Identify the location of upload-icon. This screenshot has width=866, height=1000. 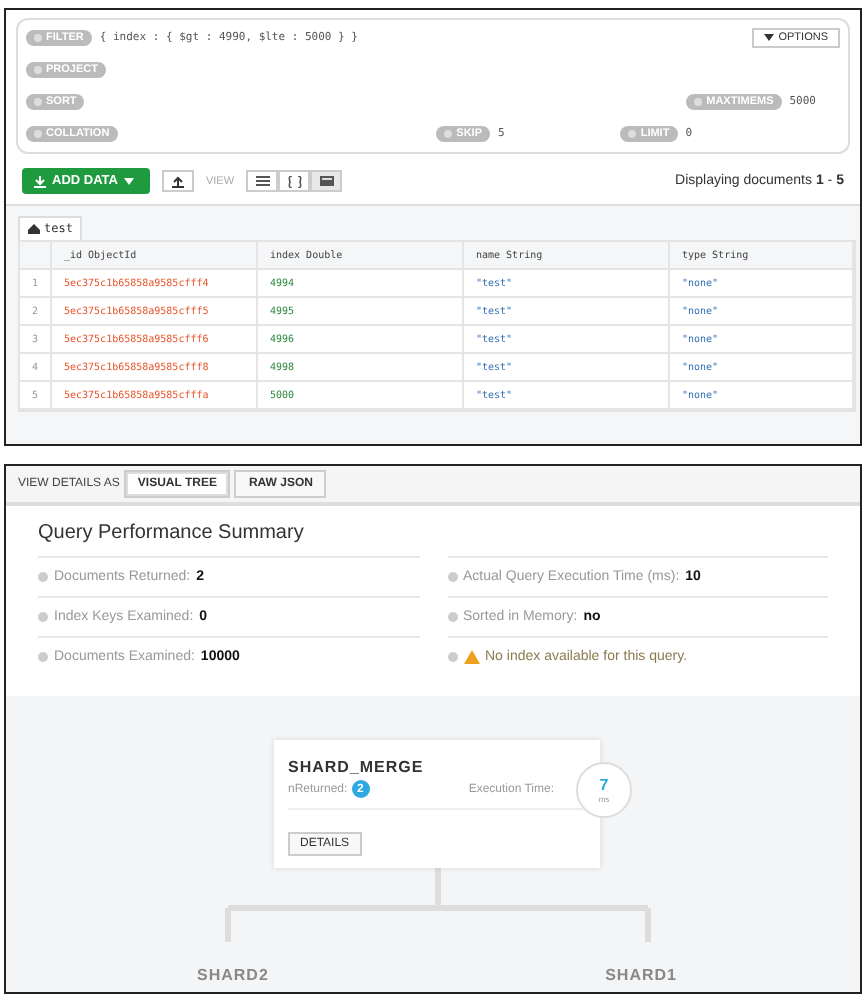
(177, 181).